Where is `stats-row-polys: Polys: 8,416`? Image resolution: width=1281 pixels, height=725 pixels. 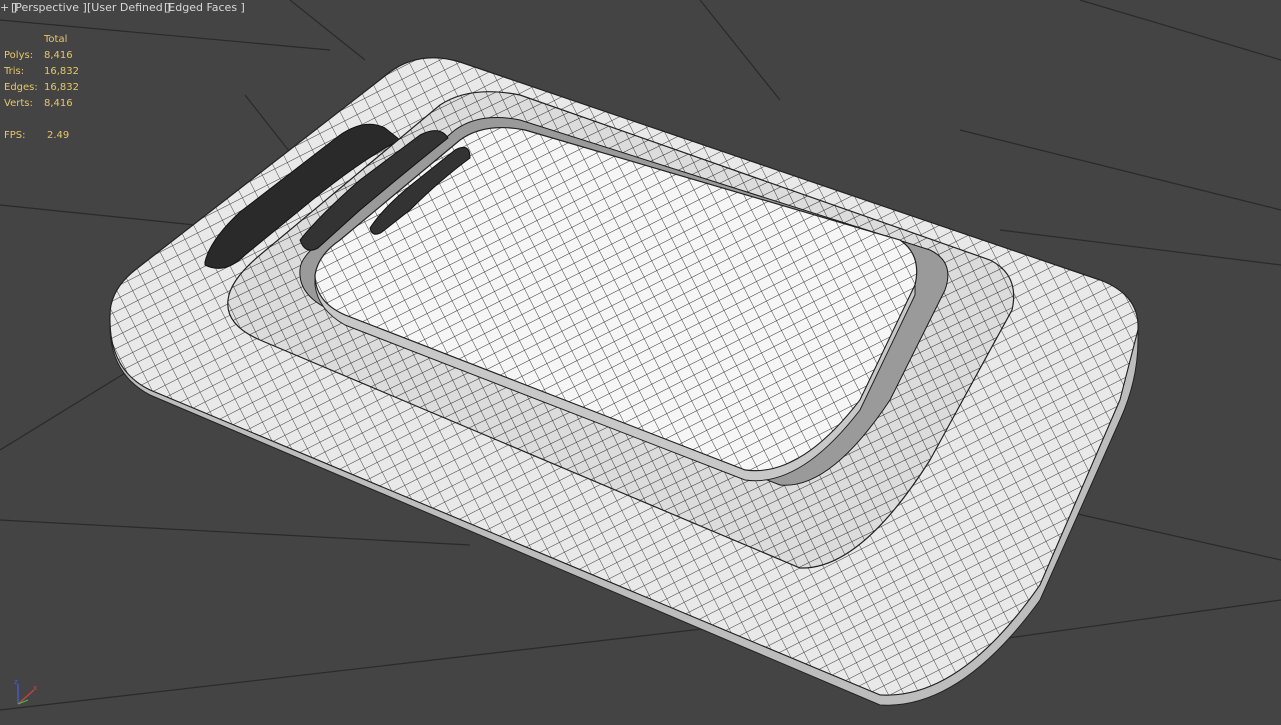 stats-row-polys: Polys: 8,416 is located at coordinates (38, 56).